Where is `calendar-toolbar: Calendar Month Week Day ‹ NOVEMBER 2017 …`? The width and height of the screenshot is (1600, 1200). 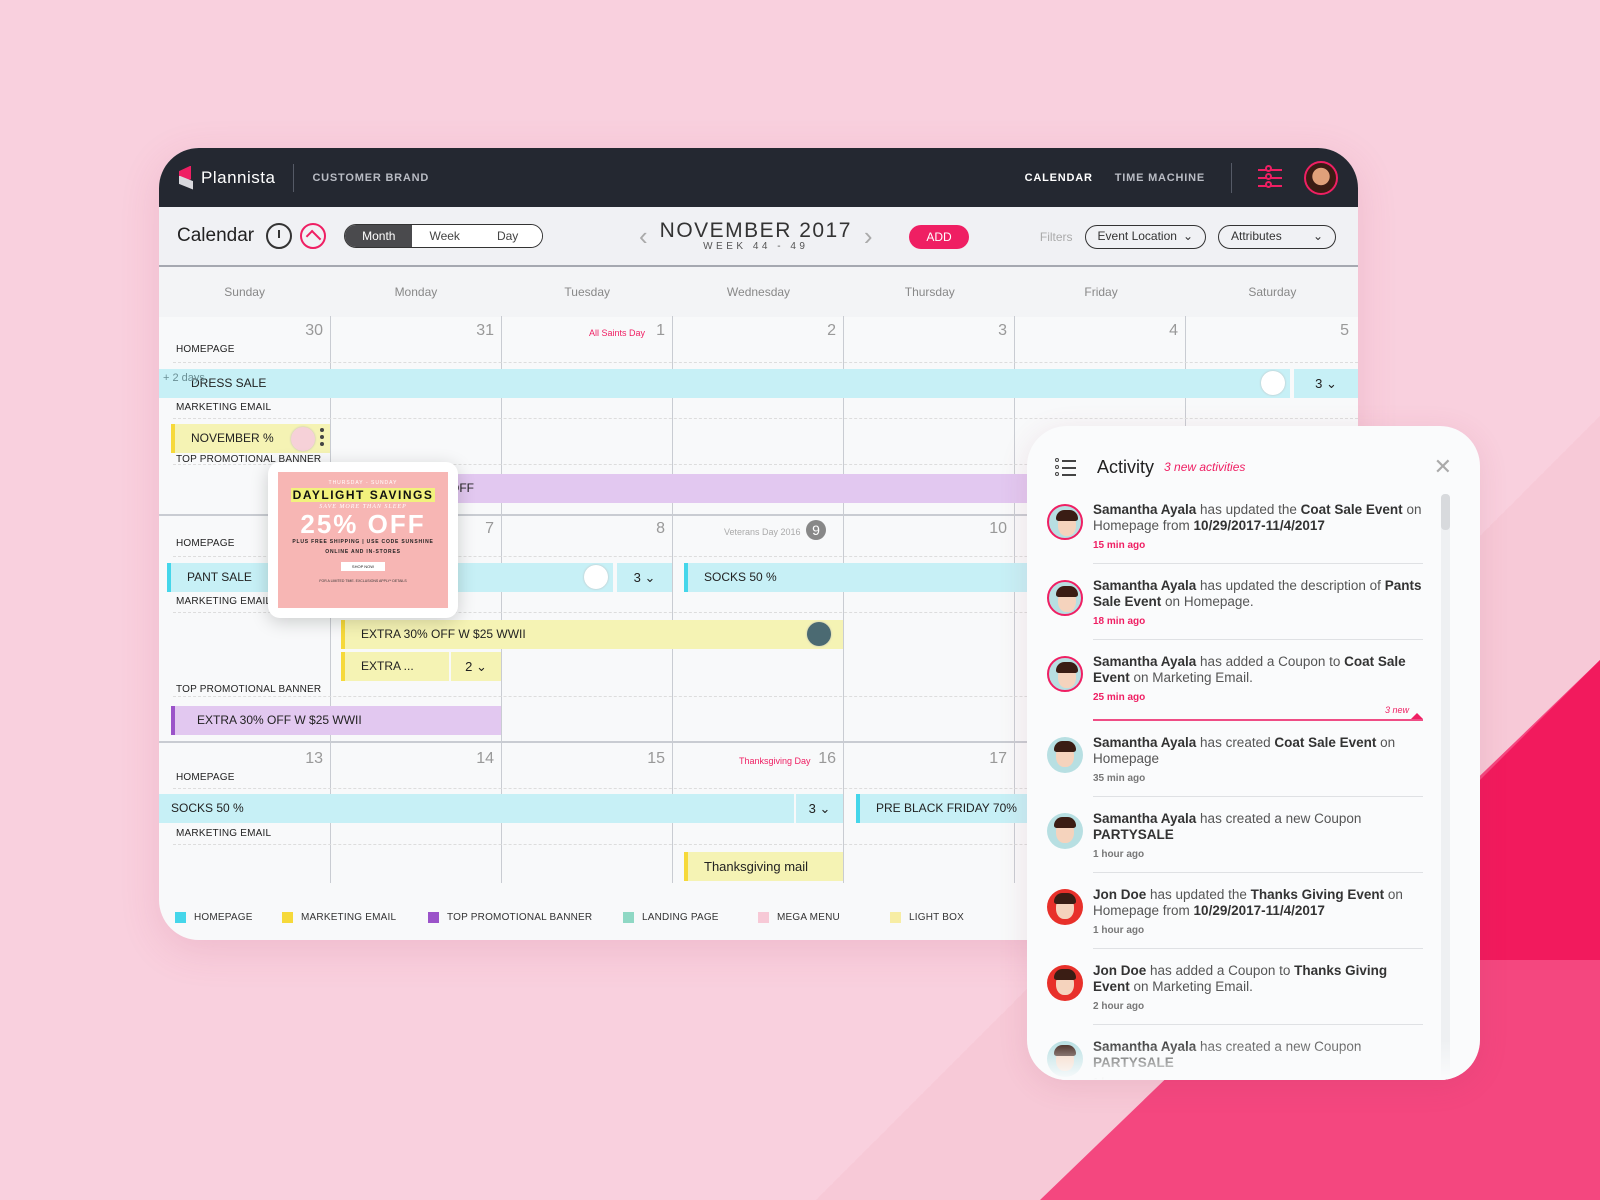
calendar-toolbar: Calendar Month Week Day ‹ NOVEMBER 2017 … is located at coordinates (758, 237).